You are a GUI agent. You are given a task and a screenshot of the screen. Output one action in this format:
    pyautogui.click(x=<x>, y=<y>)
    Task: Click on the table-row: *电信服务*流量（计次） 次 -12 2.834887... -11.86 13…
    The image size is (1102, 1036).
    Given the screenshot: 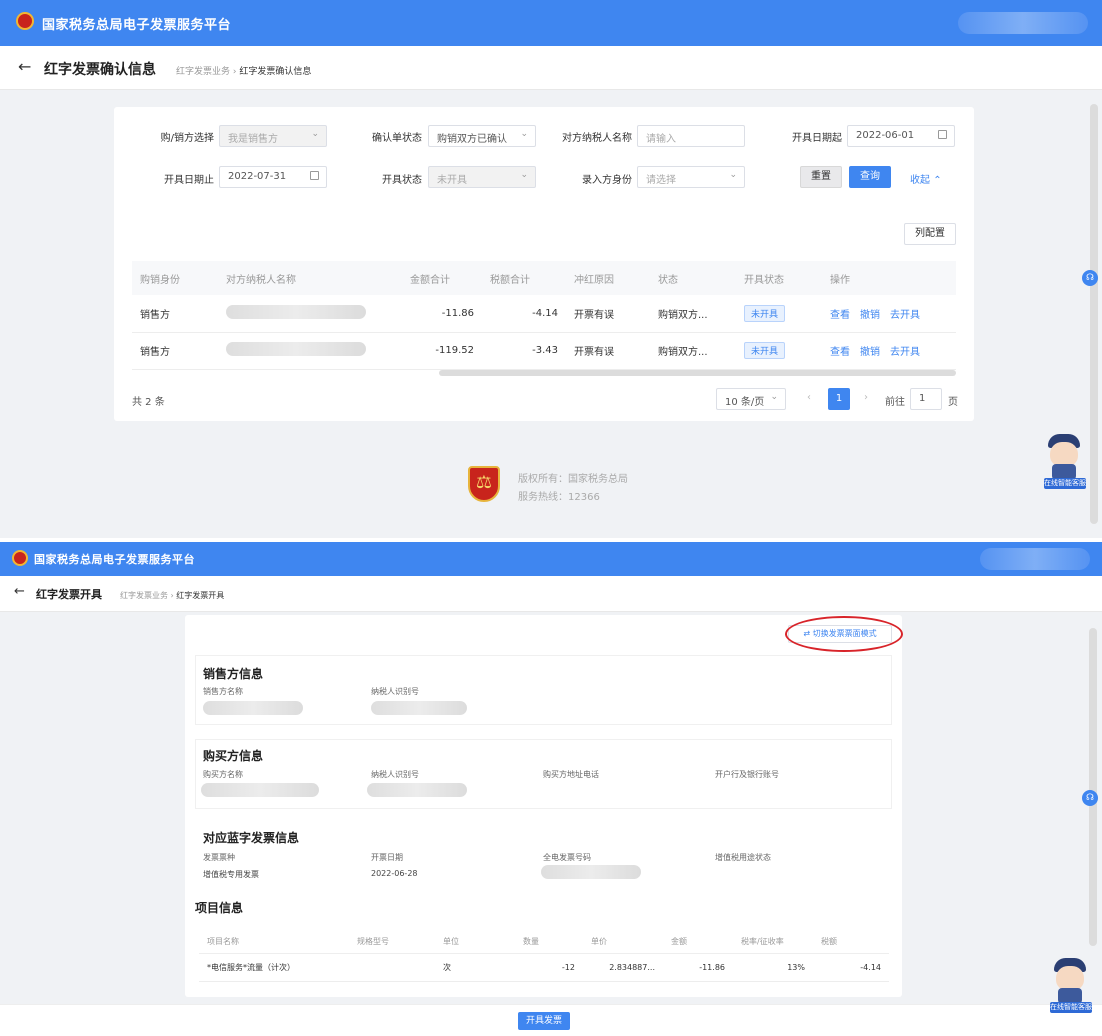 What is the action you would take?
    pyautogui.click(x=544, y=967)
    